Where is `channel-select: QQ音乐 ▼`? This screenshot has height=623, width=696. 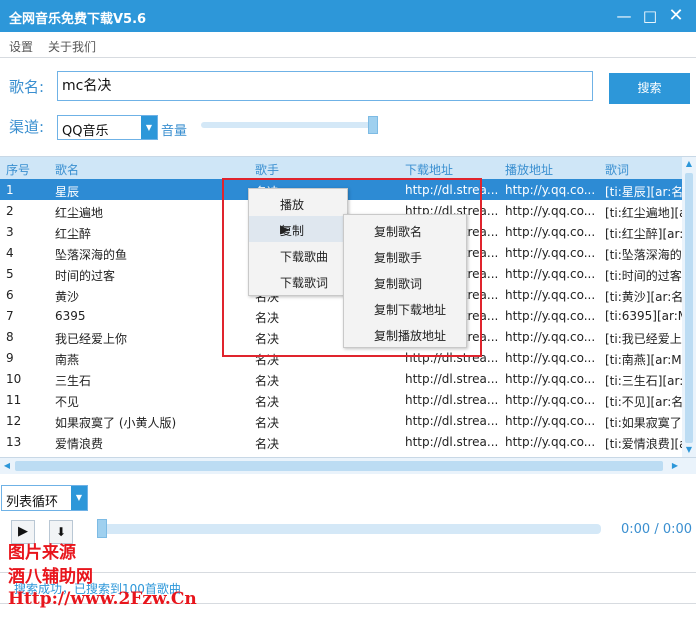
channel-select: QQ音乐 ▼ is located at coordinates (107, 127).